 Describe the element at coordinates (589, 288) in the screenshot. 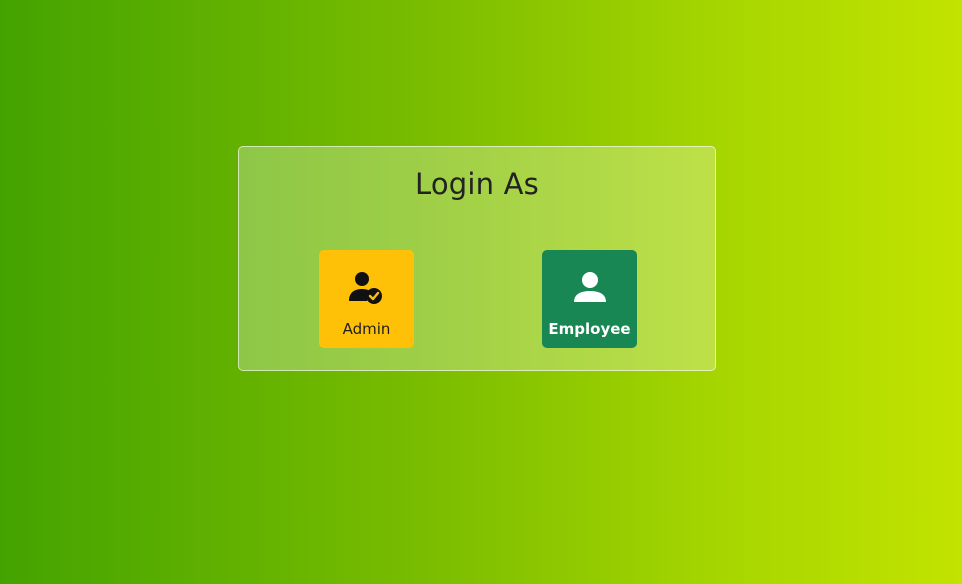

I see `user-icon` at that location.